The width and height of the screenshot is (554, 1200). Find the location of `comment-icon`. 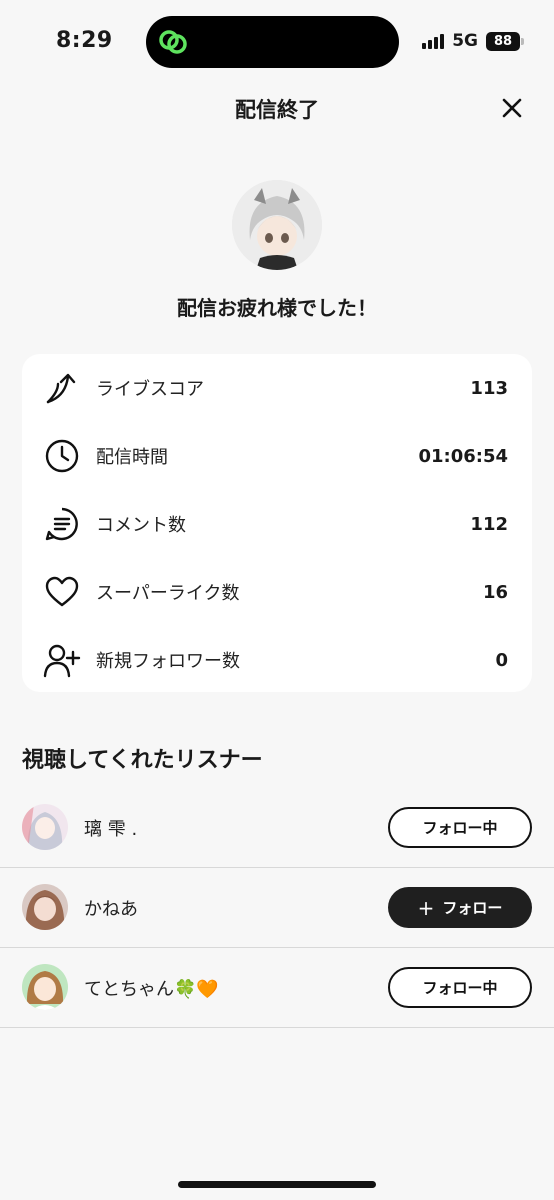

comment-icon is located at coordinates (61, 524).